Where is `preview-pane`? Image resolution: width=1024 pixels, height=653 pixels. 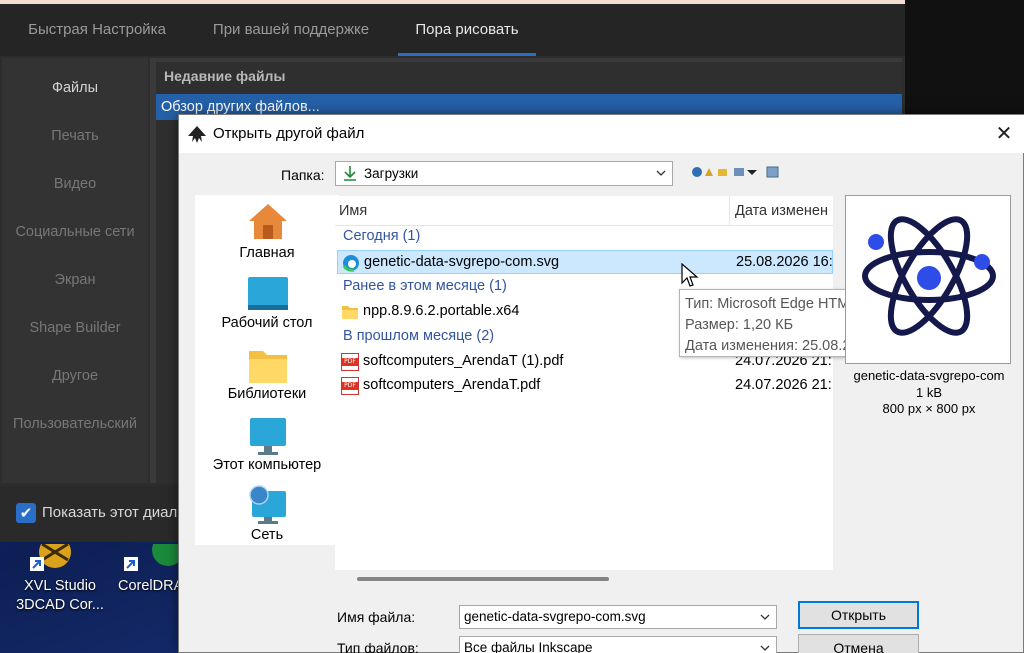 preview-pane is located at coordinates (928, 279).